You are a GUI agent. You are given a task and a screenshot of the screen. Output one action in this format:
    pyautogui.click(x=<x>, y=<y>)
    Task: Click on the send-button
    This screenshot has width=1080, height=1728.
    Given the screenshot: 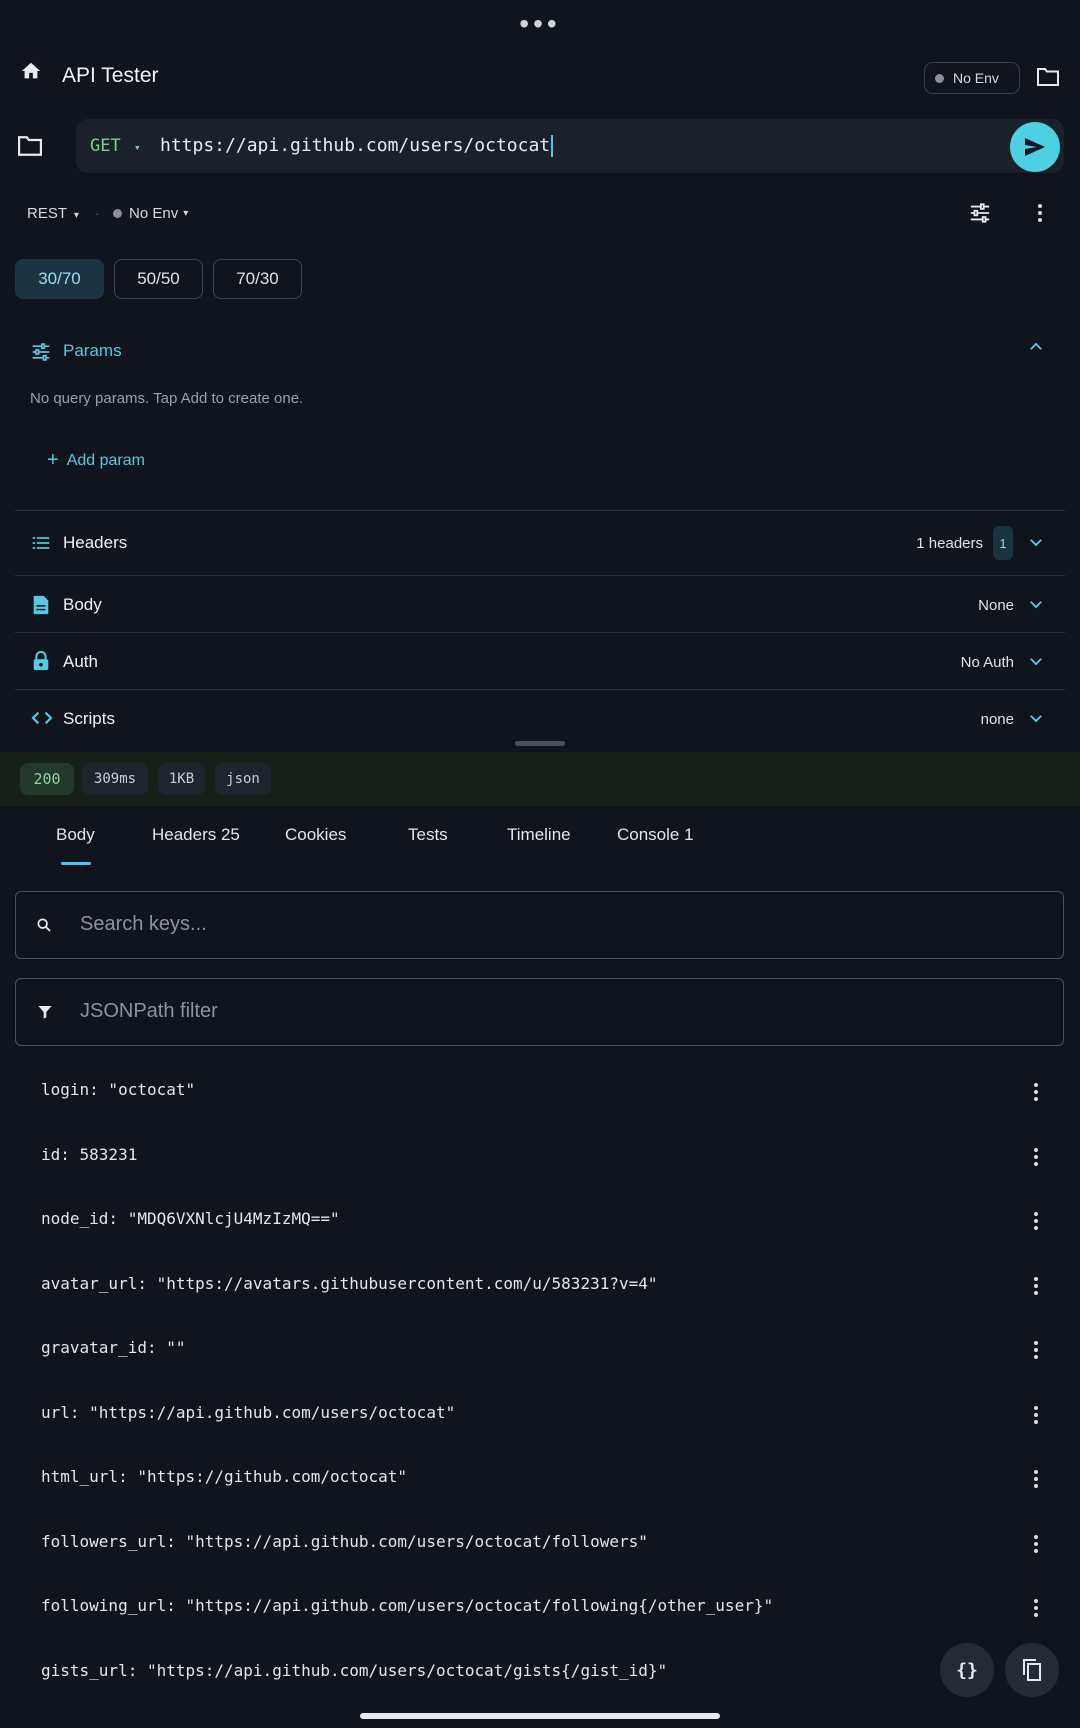 What is the action you would take?
    pyautogui.click(x=1035, y=147)
    